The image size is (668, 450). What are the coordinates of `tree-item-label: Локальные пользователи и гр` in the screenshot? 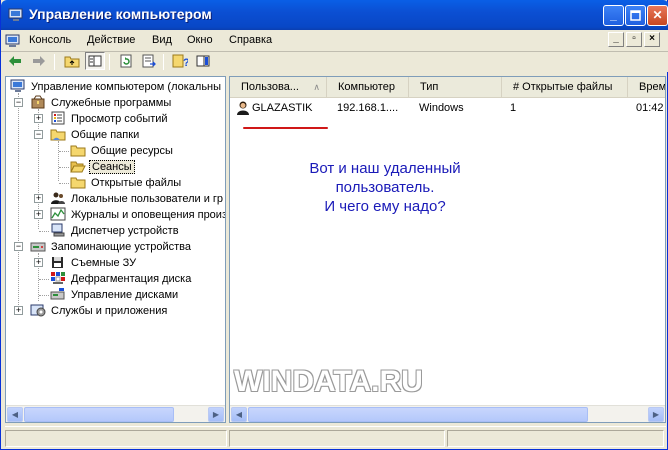 It's located at (147, 199).